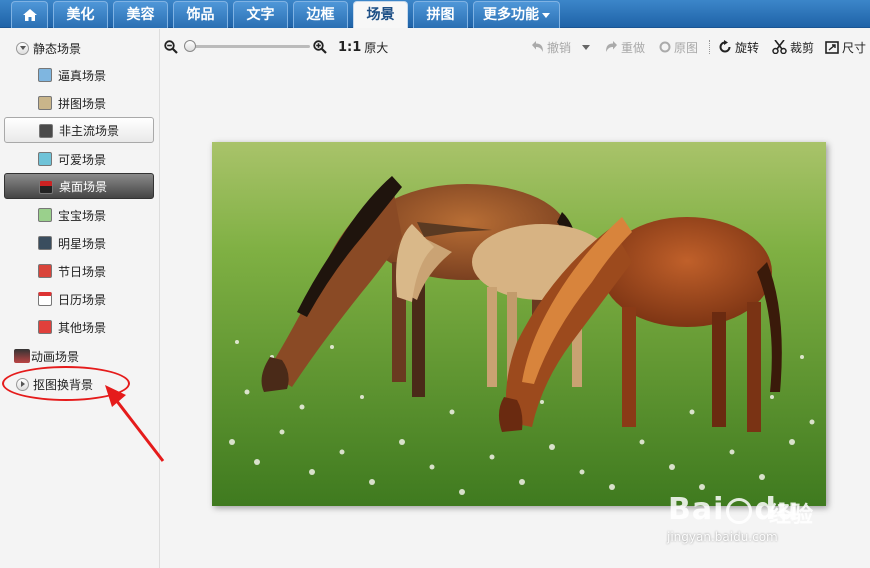  I want to click on desktop-thumb-icon, so click(46, 187).